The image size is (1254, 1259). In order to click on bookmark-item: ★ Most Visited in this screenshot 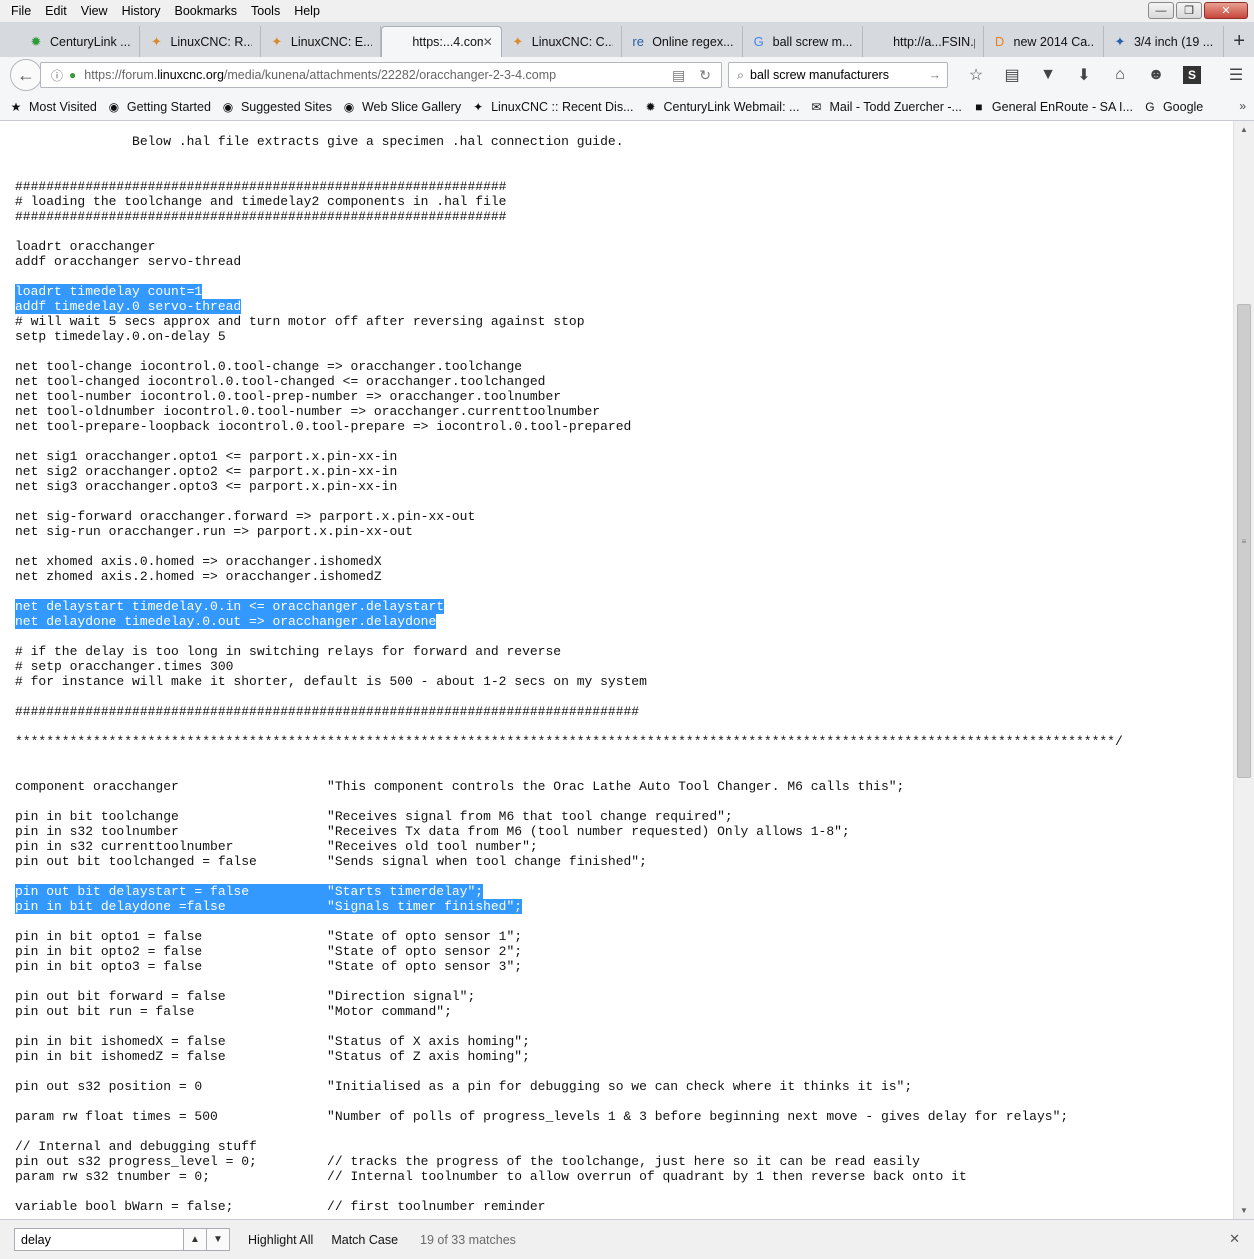, I will do `click(52, 107)`.